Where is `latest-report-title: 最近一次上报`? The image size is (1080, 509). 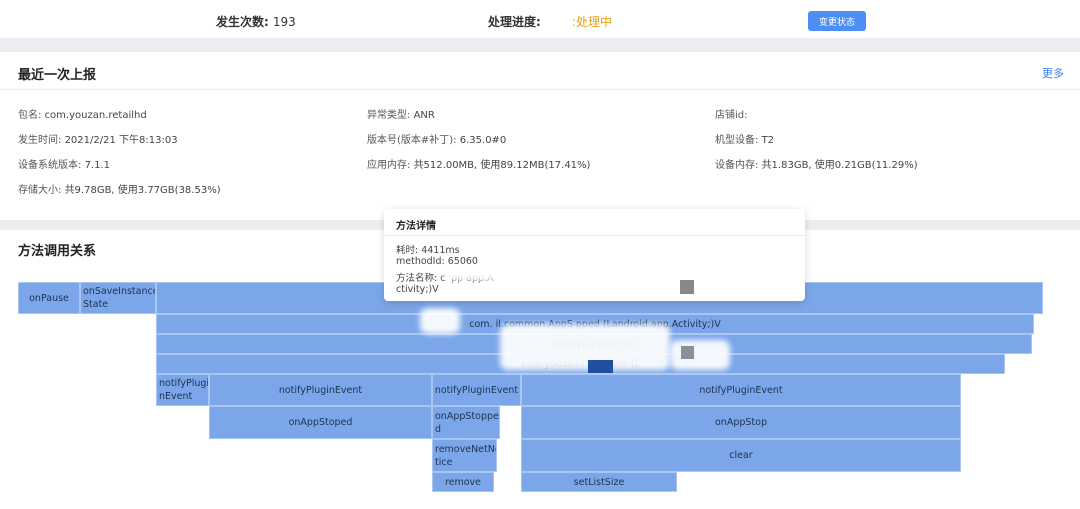
latest-report-title: 最近一次上报 is located at coordinates (57, 75).